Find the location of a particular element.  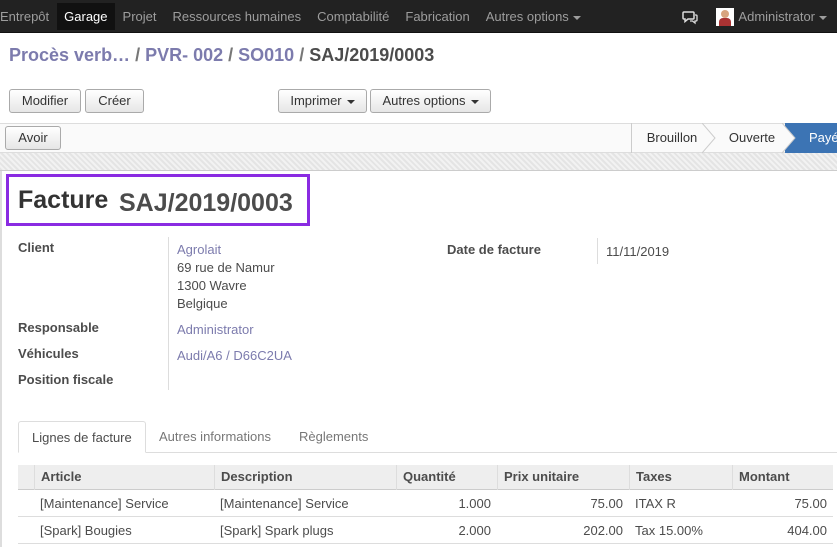

stage-open: Ouverte is located at coordinates (752, 138).